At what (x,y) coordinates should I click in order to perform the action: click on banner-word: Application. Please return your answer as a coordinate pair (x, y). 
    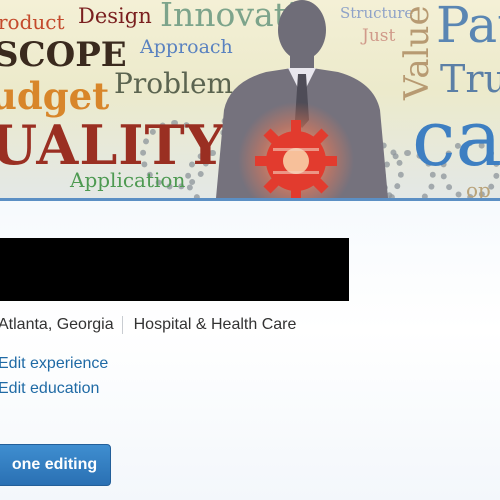
    Looking at the image, I should click on (128, 180).